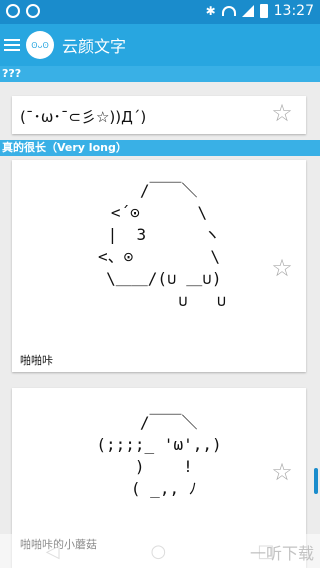  I want to click on kaomoji-card: (¯･ω･¯⊂彡☆))Д´) ☆, so click(159, 115).